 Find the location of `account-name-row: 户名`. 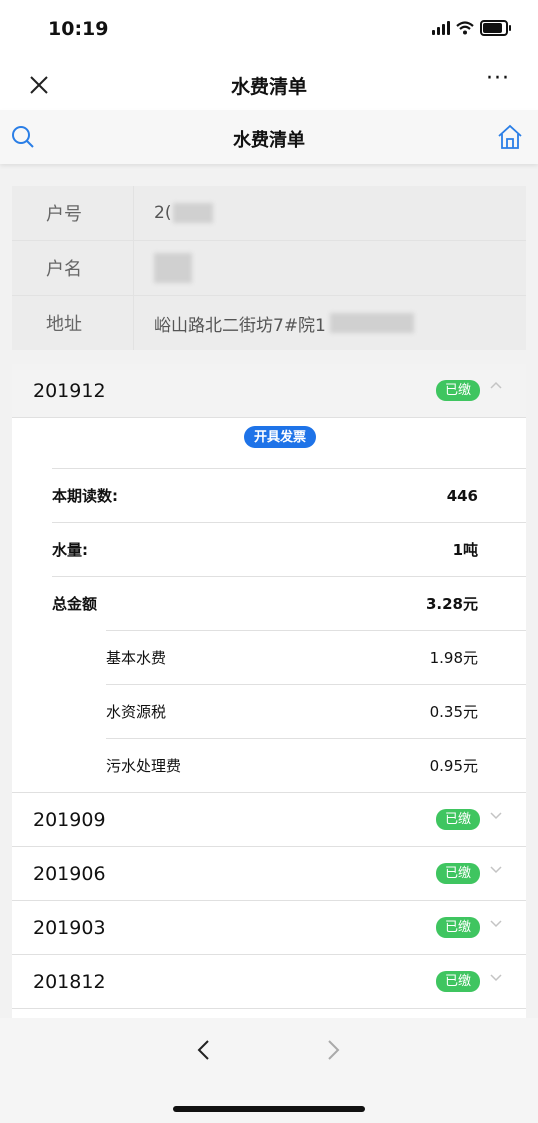

account-name-row: 户名 is located at coordinates (269, 268).